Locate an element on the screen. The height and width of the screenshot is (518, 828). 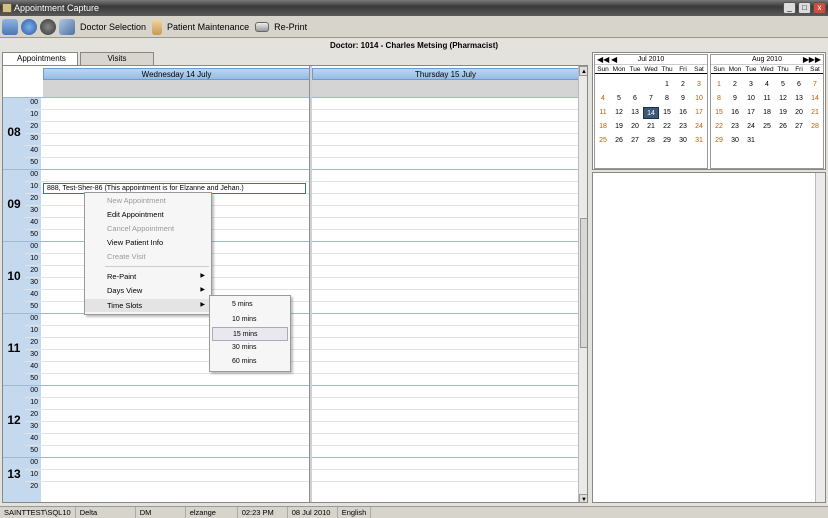
printer-icon is located at coordinates (262, 26).